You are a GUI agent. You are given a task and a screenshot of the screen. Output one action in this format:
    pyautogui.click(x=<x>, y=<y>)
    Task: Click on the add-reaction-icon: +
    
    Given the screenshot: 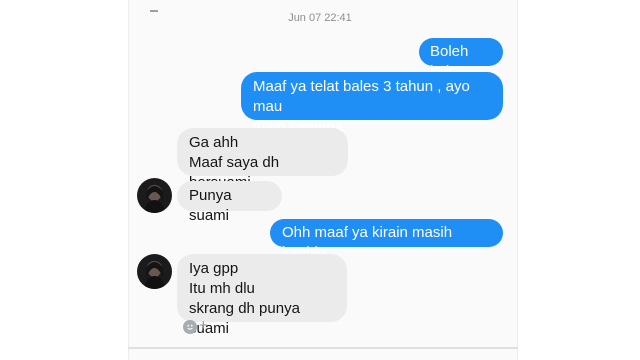 What is the action you would take?
    pyautogui.click(x=203, y=326)
    